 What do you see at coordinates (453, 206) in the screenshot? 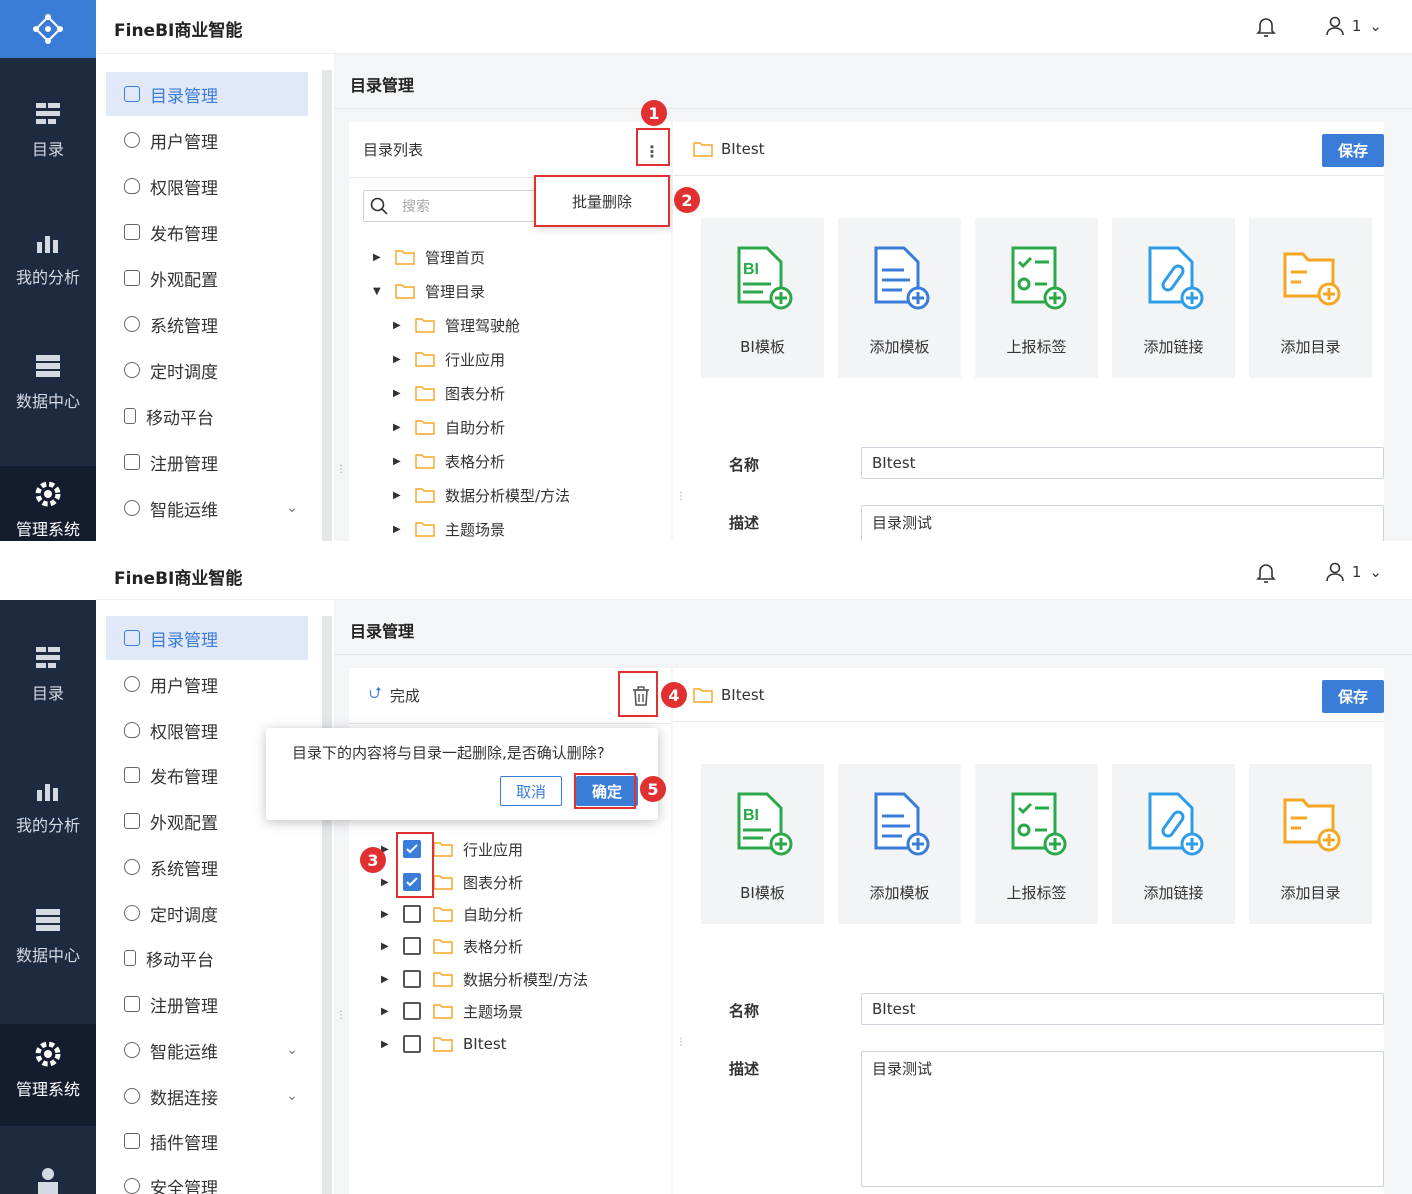
I see `search-input: 搜索` at bounding box center [453, 206].